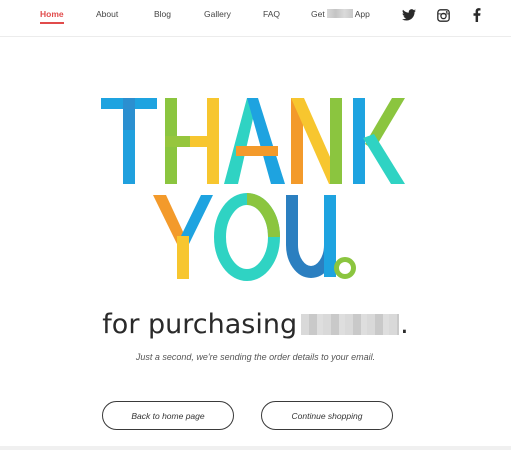 The width and height of the screenshot is (511, 450). I want to click on letter-o, so click(247, 237).